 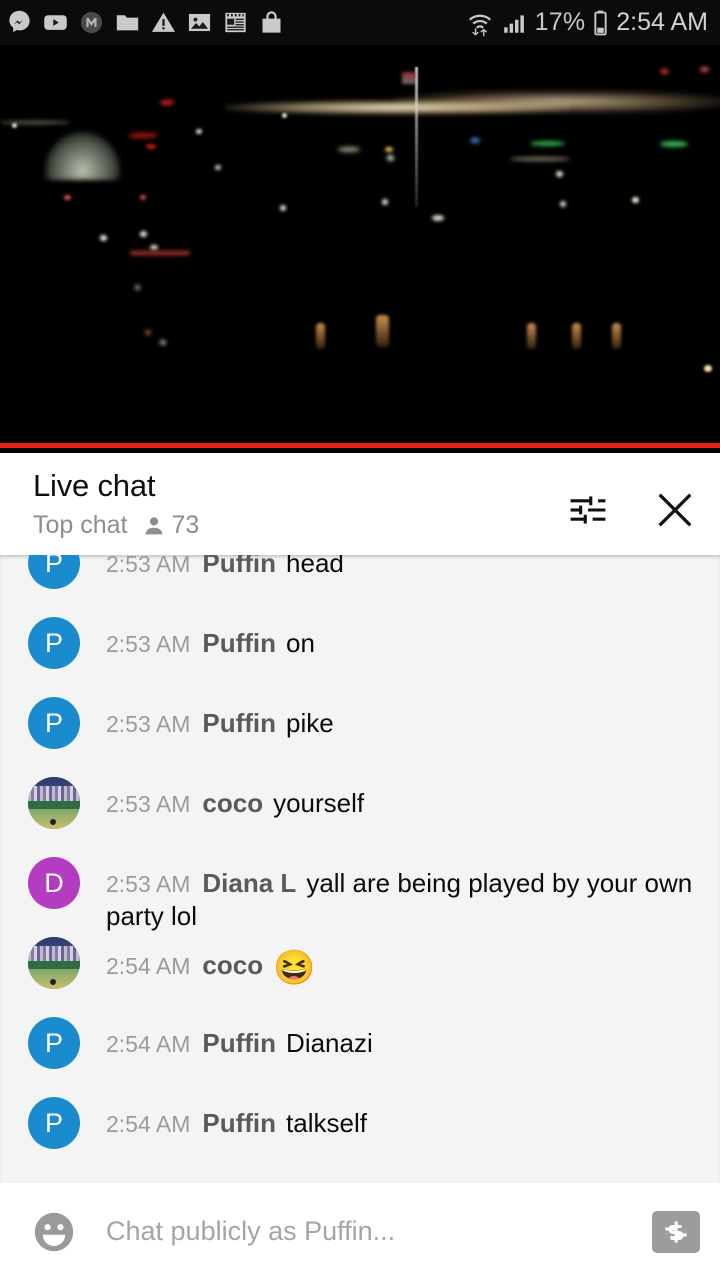 I want to click on youtube-play-icon, so click(x=55, y=22).